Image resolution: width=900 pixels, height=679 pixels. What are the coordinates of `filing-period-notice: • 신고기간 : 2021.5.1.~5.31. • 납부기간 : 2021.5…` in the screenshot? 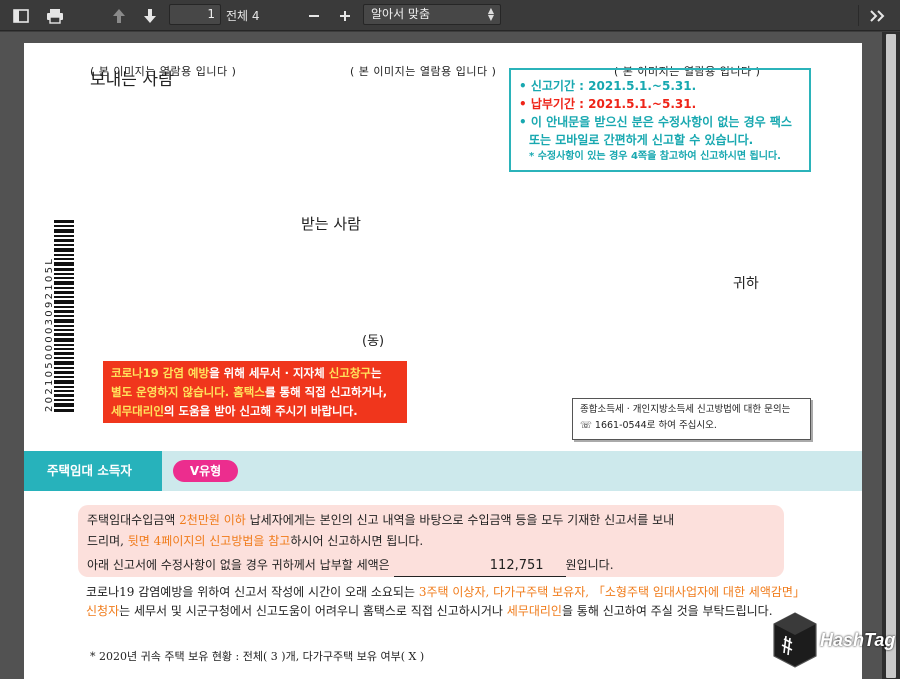 It's located at (660, 120).